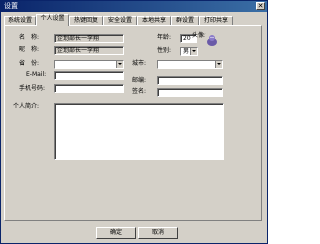 The height and width of the screenshot is (244, 320). Describe the element at coordinates (190, 92) in the screenshot. I see `signature-field` at that location.